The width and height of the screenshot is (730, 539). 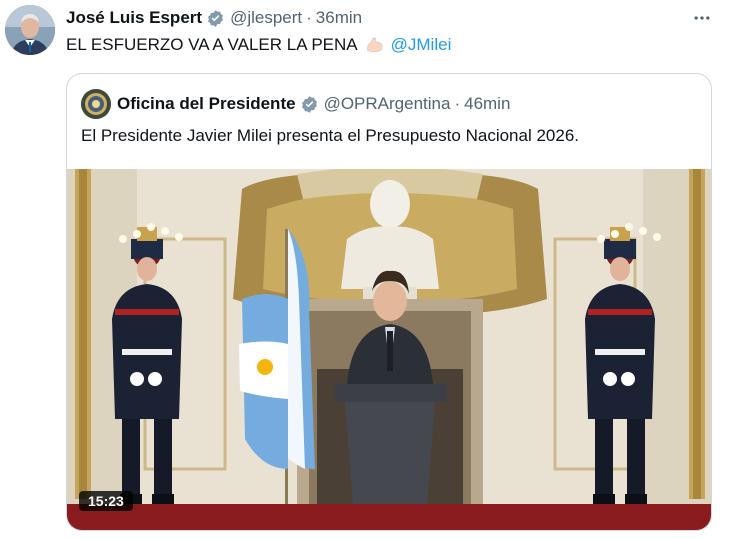 What do you see at coordinates (339, 18) in the screenshot?
I see `tweet-timestamp: 36min` at bounding box center [339, 18].